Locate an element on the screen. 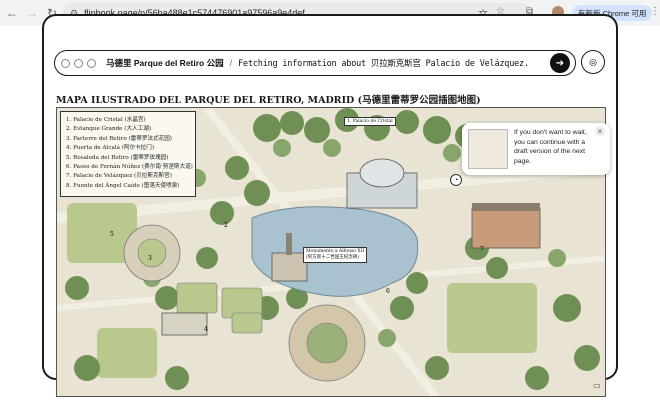  app-title: 马德里 Parque del Retiro 公园 is located at coordinates (165, 63).